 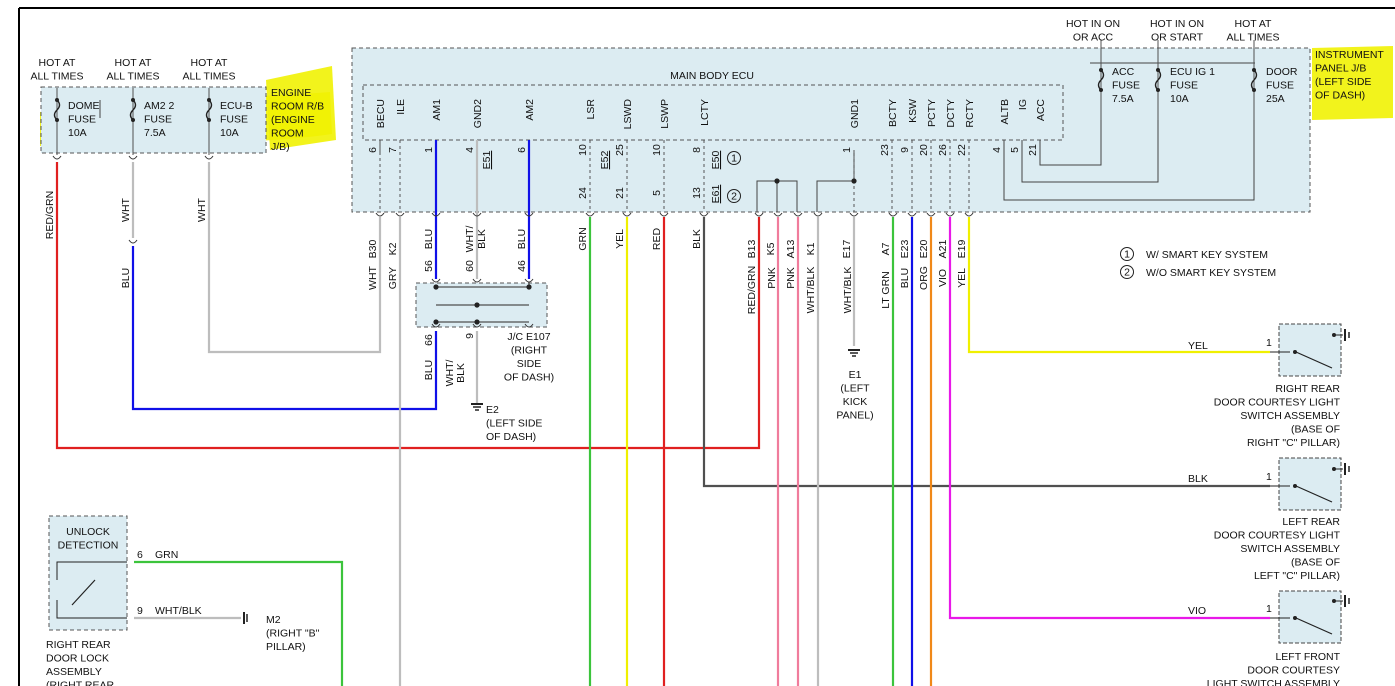 What do you see at coordinates (1005, 111) in the screenshot?
I see `ecu-pin-name-group: ALTB` at bounding box center [1005, 111].